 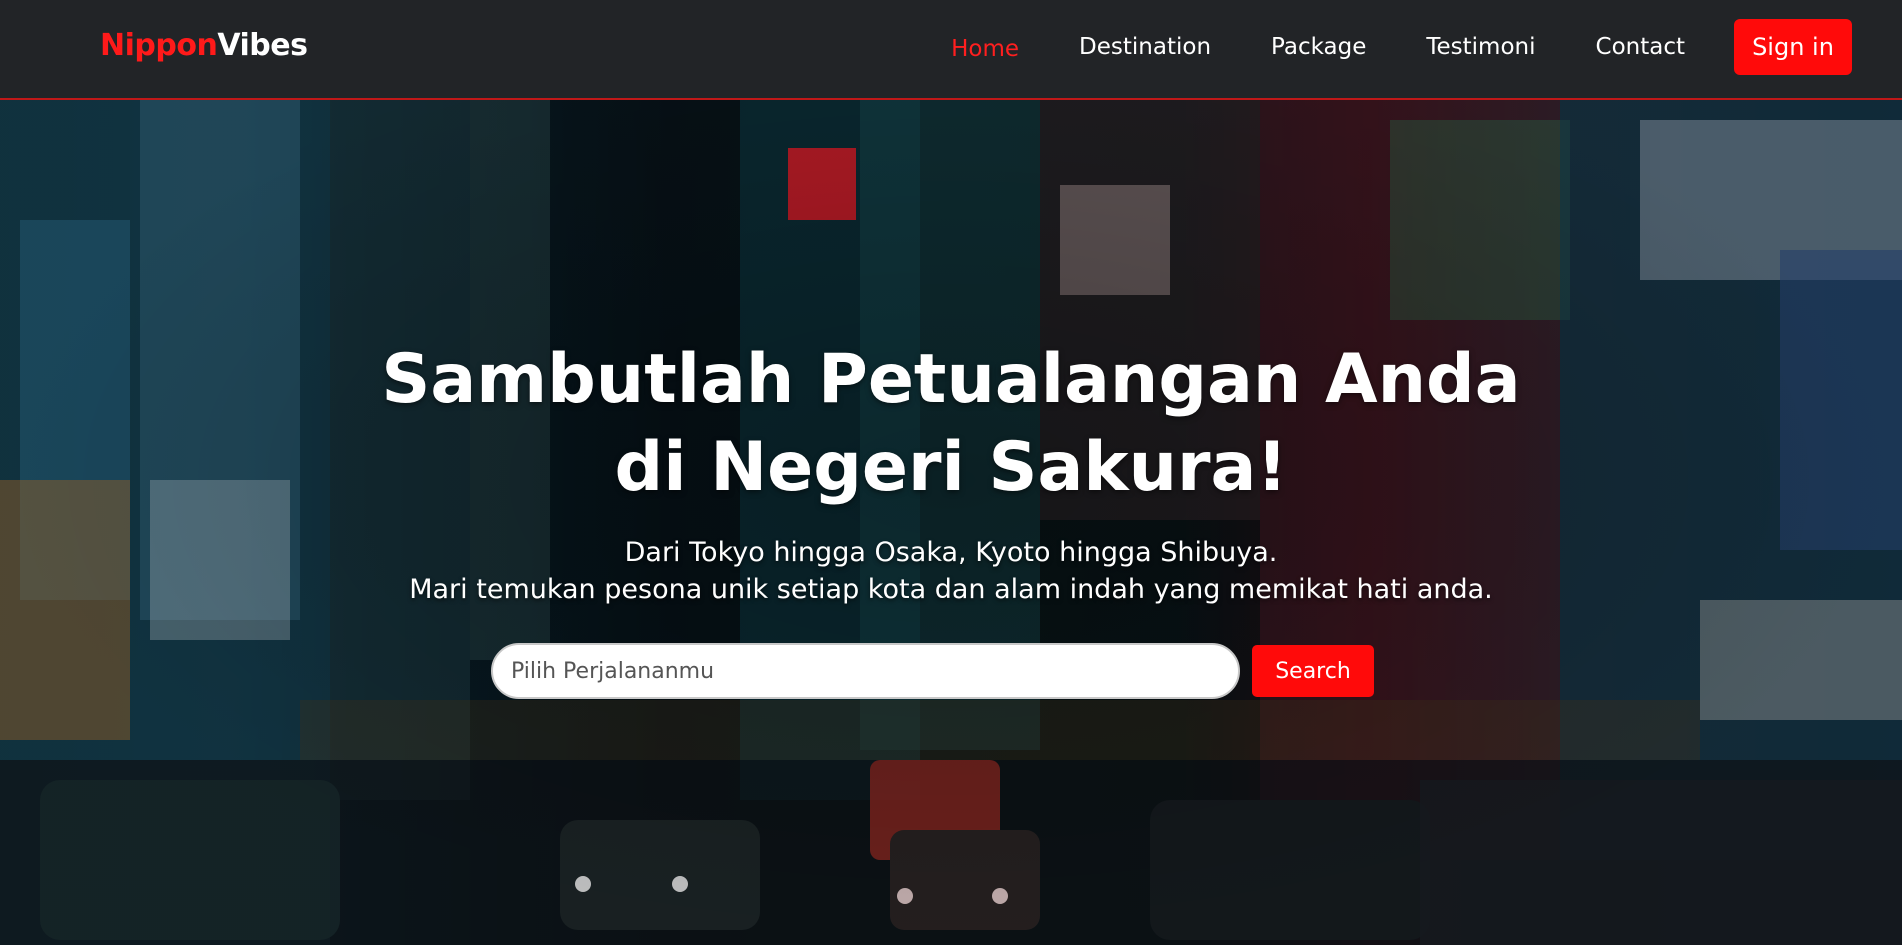 I want to click on hero-title-line2: di Negeri Sakura!, so click(x=951, y=467).